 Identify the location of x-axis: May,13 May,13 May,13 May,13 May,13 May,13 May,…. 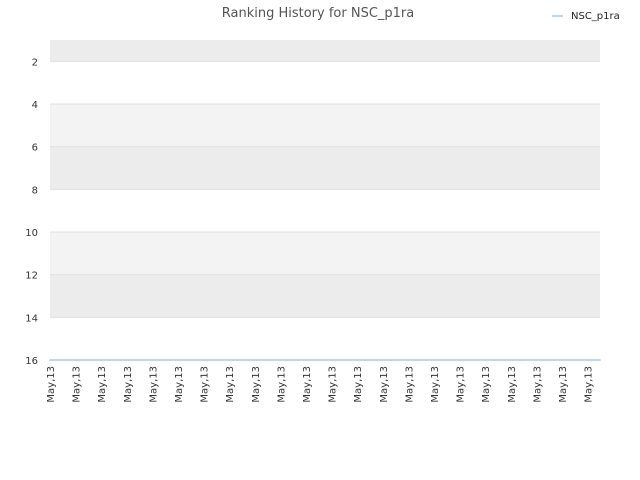
(320, 384).